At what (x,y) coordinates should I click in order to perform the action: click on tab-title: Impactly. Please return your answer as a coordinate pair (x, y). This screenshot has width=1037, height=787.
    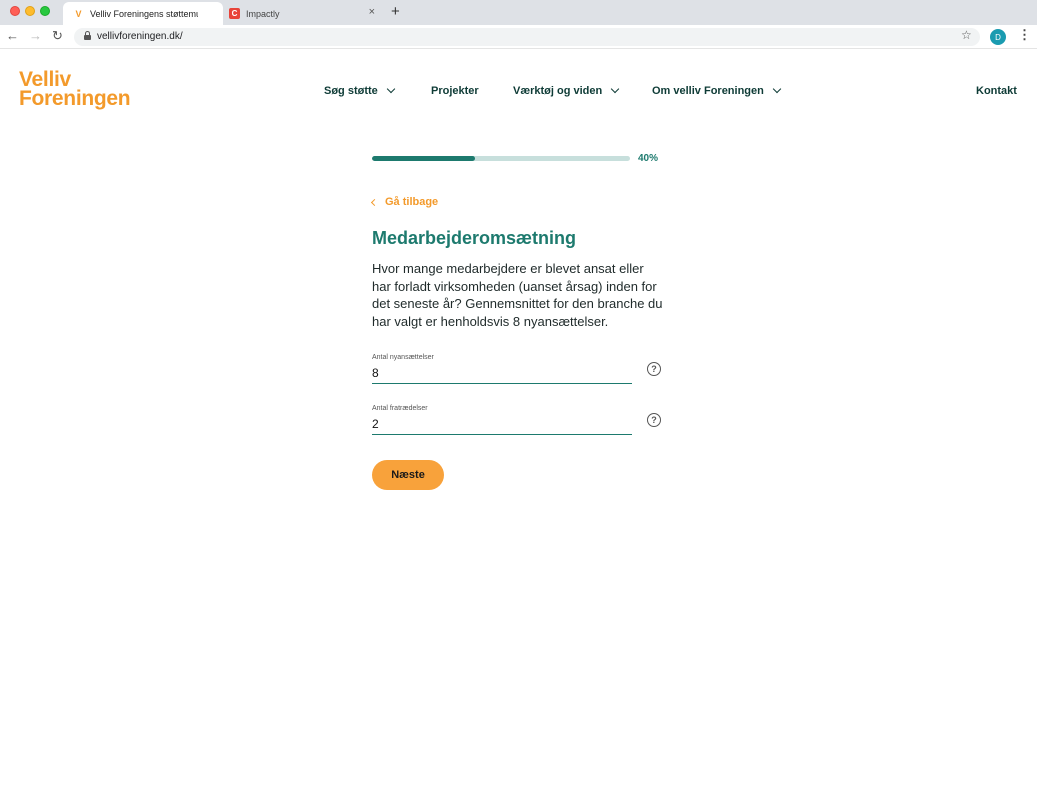
    Looking at the image, I should click on (263, 13).